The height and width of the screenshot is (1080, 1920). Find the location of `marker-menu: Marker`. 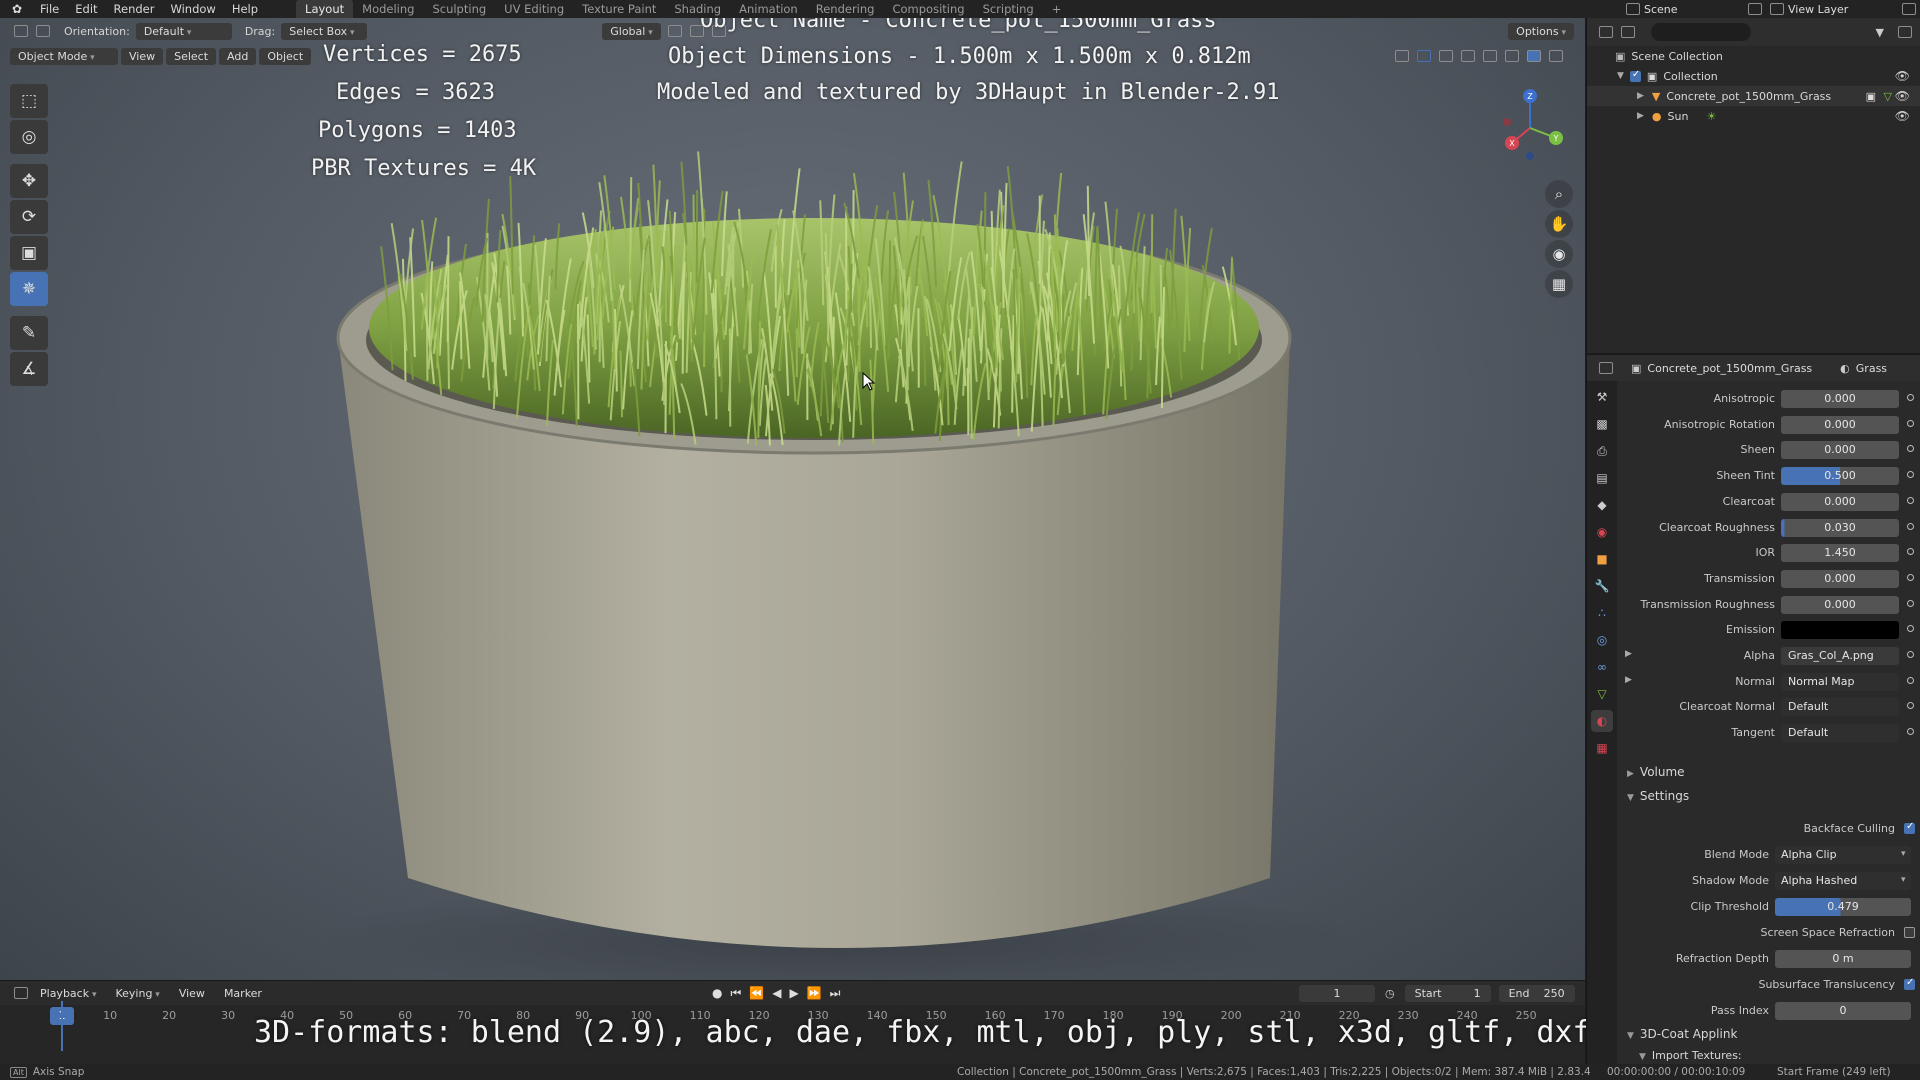

marker-menu: Marker is located at coordinates (243, 993).